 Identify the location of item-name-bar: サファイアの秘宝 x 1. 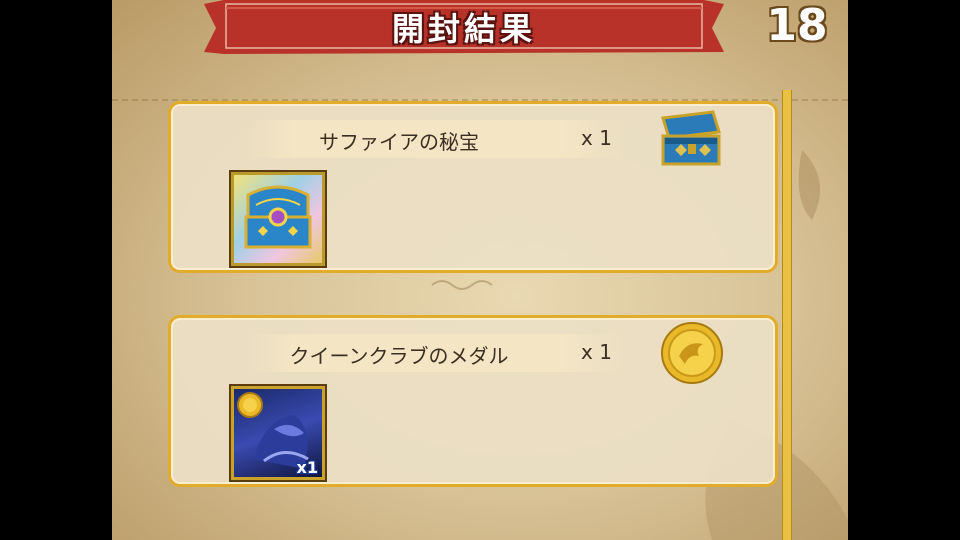
(437, 139).